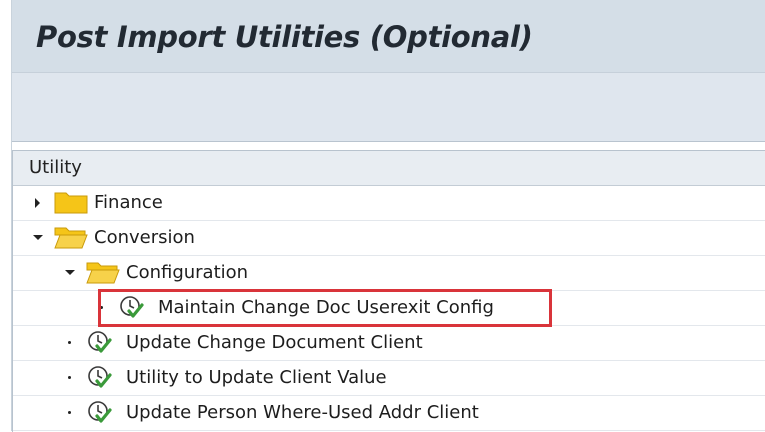 This screenshot has width=765, height=432. Describe the element at coordinates (389, 238) in the screenshot. I see `tree-node-conversion: Conversion` at that location.